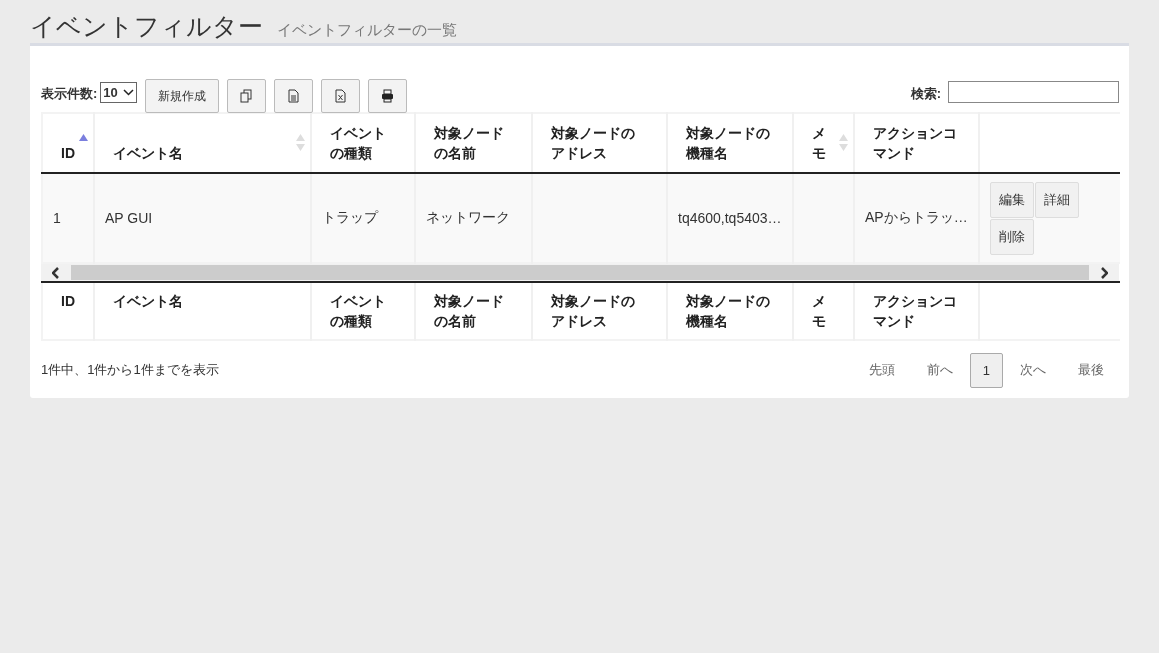 The width and height of the screenshot is (1159, 653). I want to click on column-header: 対象ノードの アドレス, so click(599, 311).